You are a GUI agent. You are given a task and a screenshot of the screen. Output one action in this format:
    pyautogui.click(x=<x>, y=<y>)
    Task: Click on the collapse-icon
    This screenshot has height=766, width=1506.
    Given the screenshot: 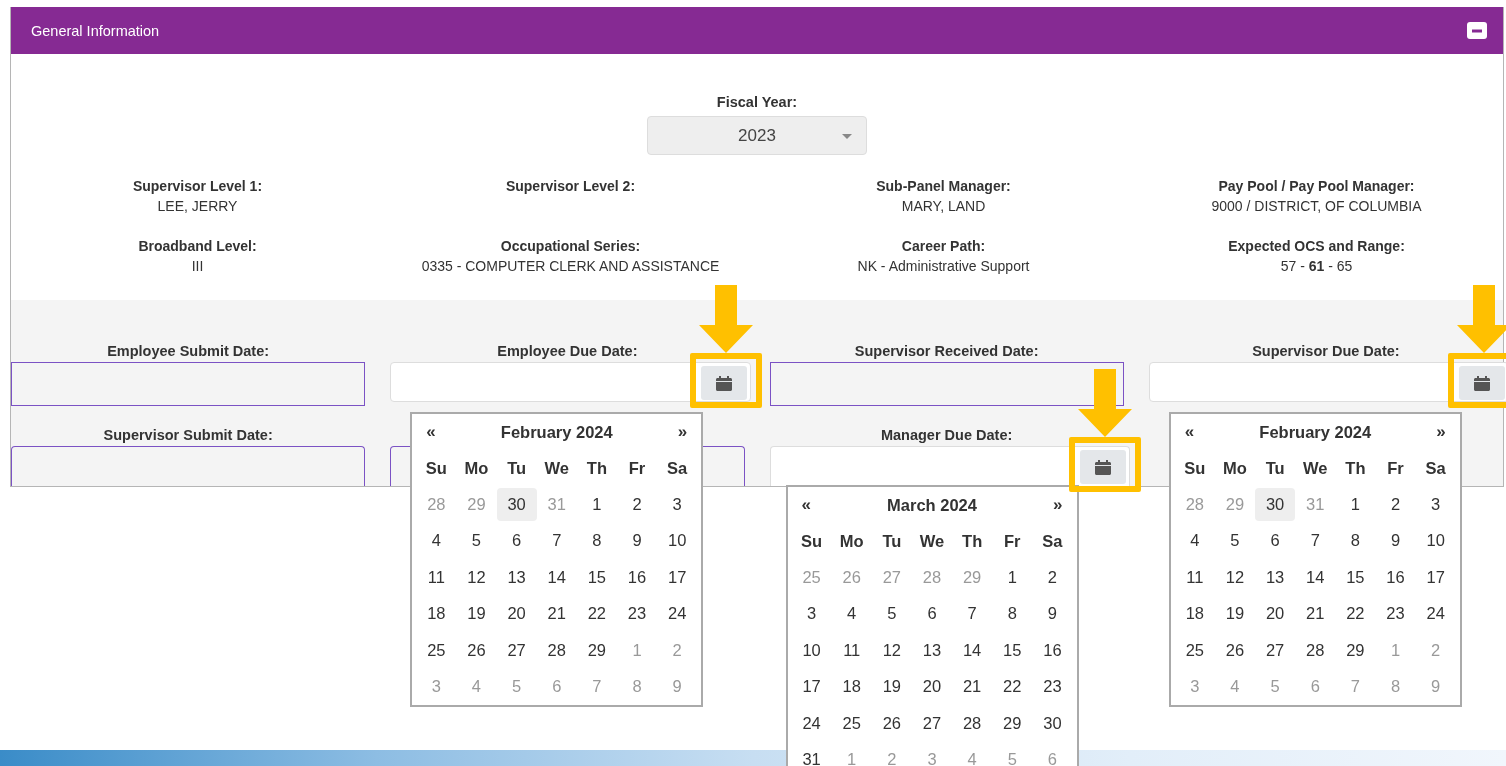 What is the action you would take?
    pyautogui.click(x=1477, y=30)
    